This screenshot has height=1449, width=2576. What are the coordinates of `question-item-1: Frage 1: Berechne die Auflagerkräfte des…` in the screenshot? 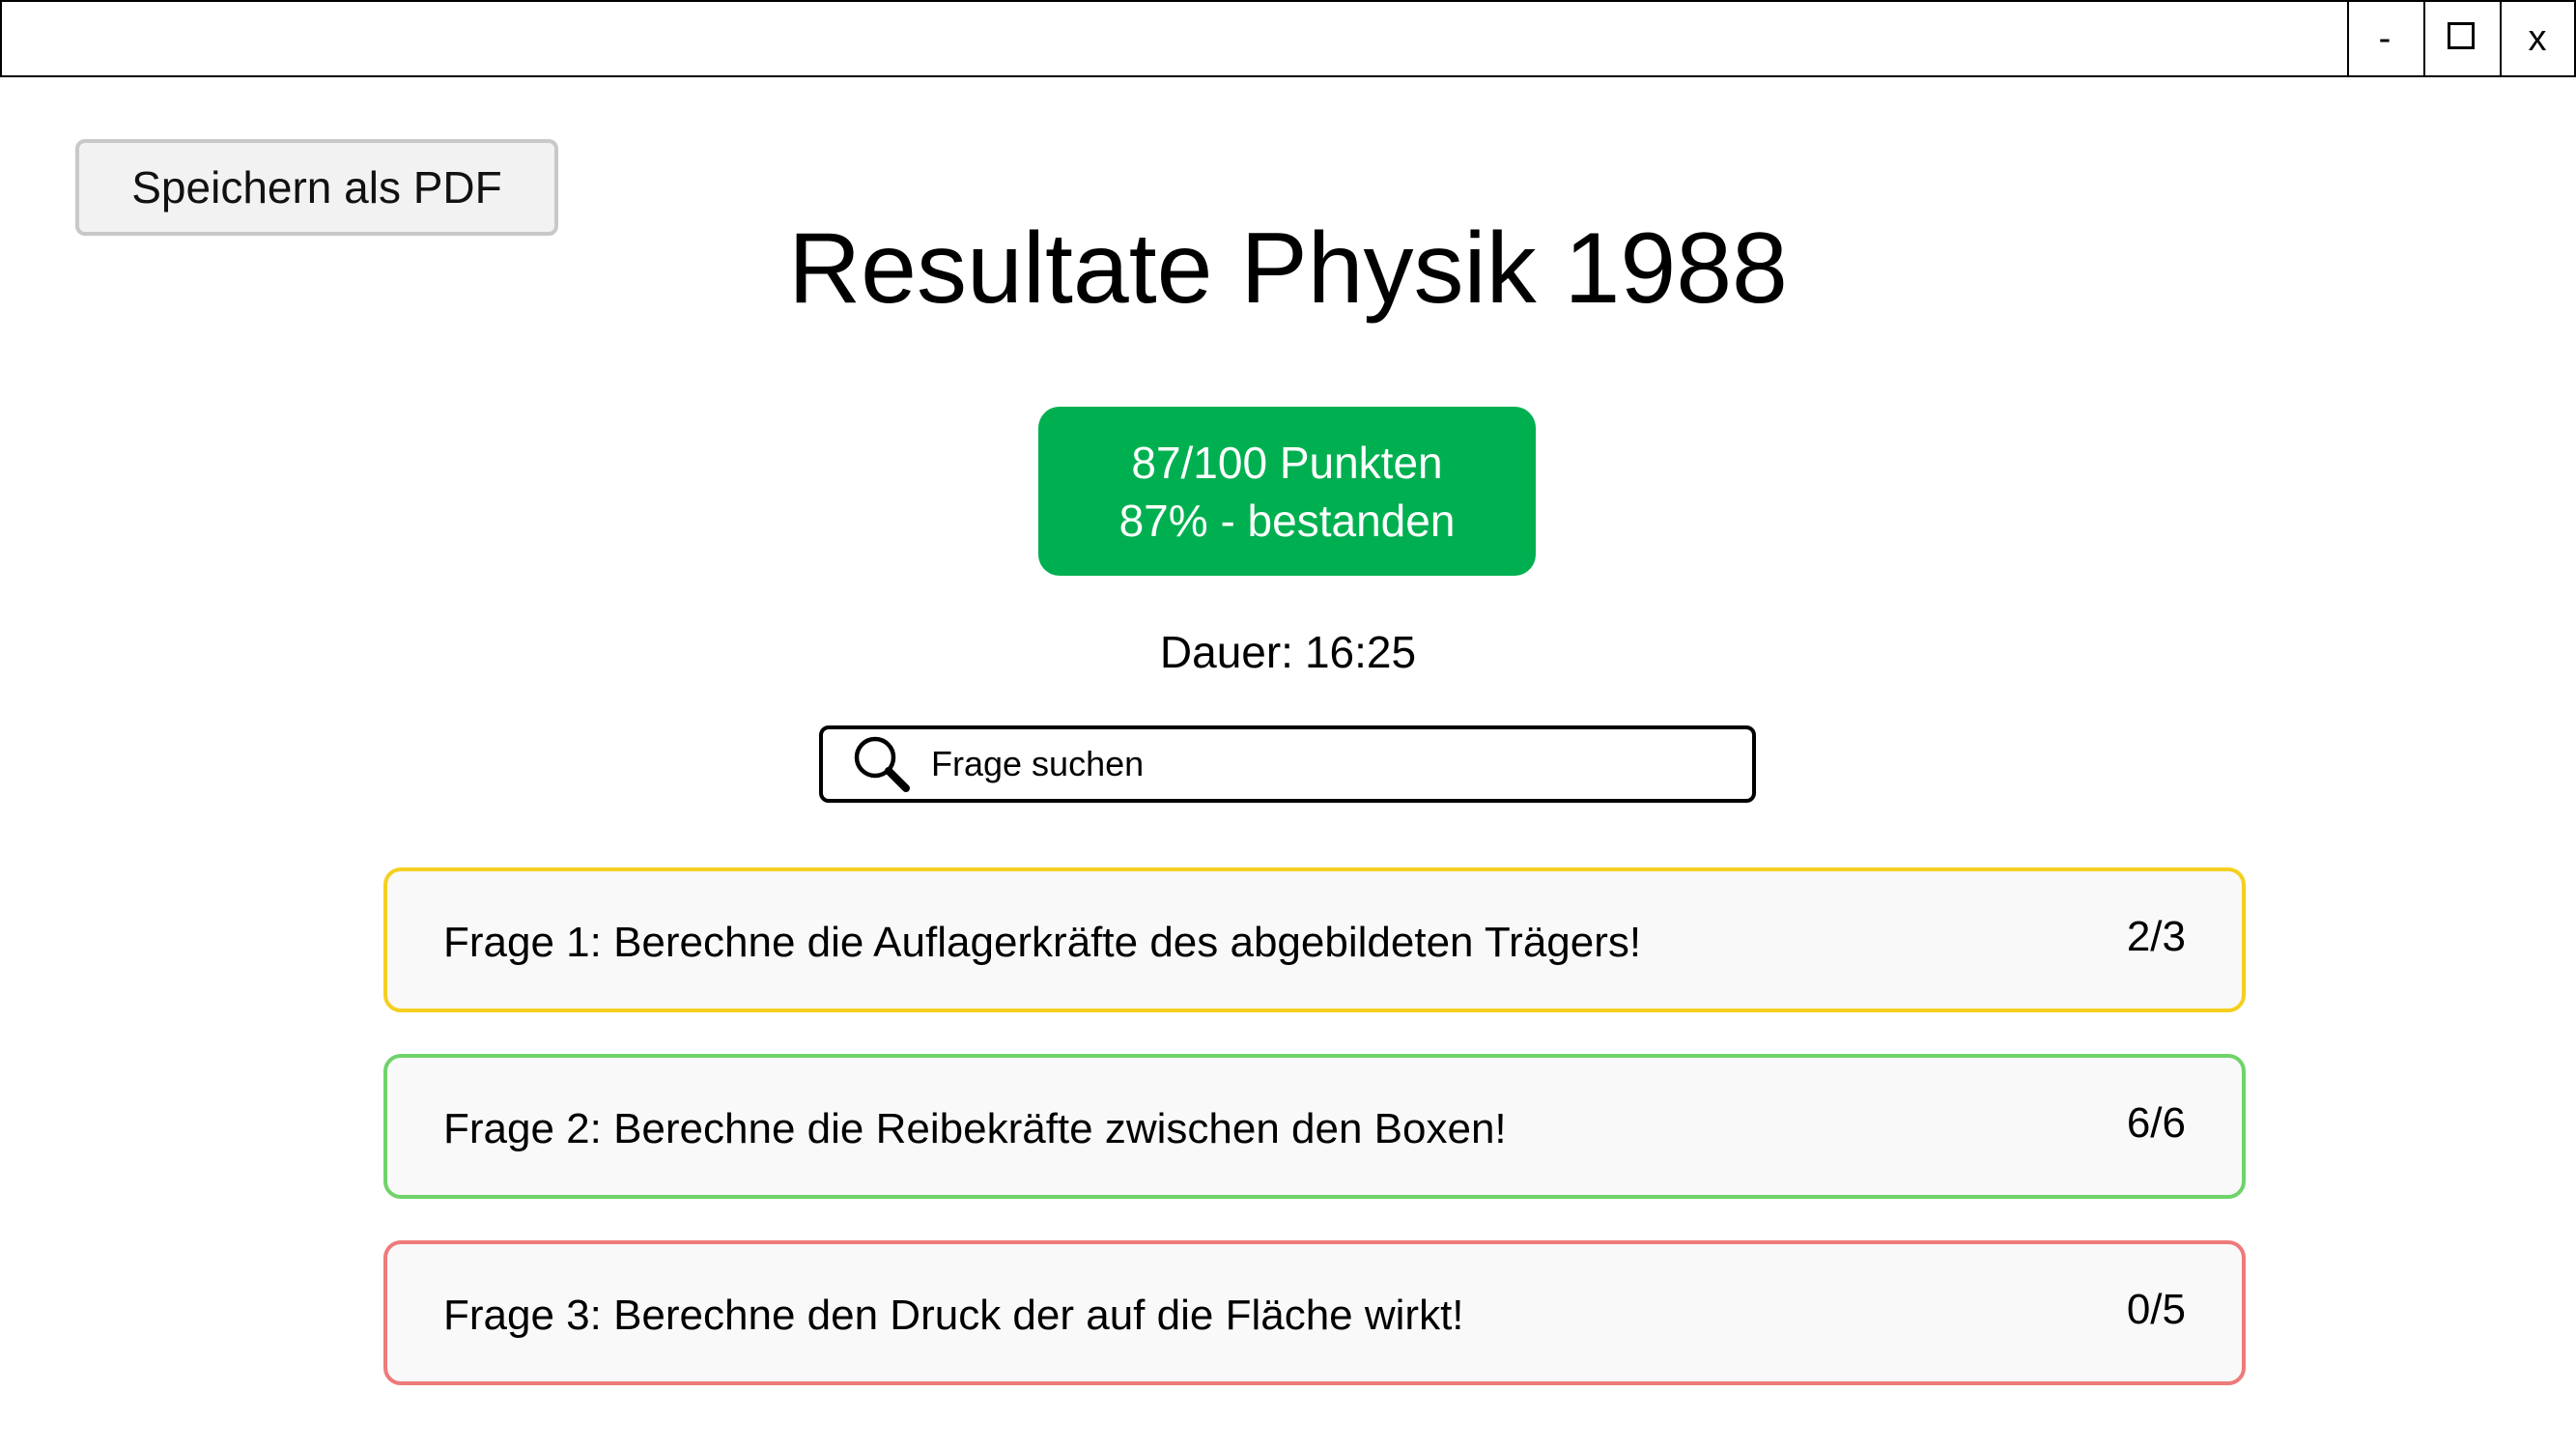 It's located at (1314, 939).